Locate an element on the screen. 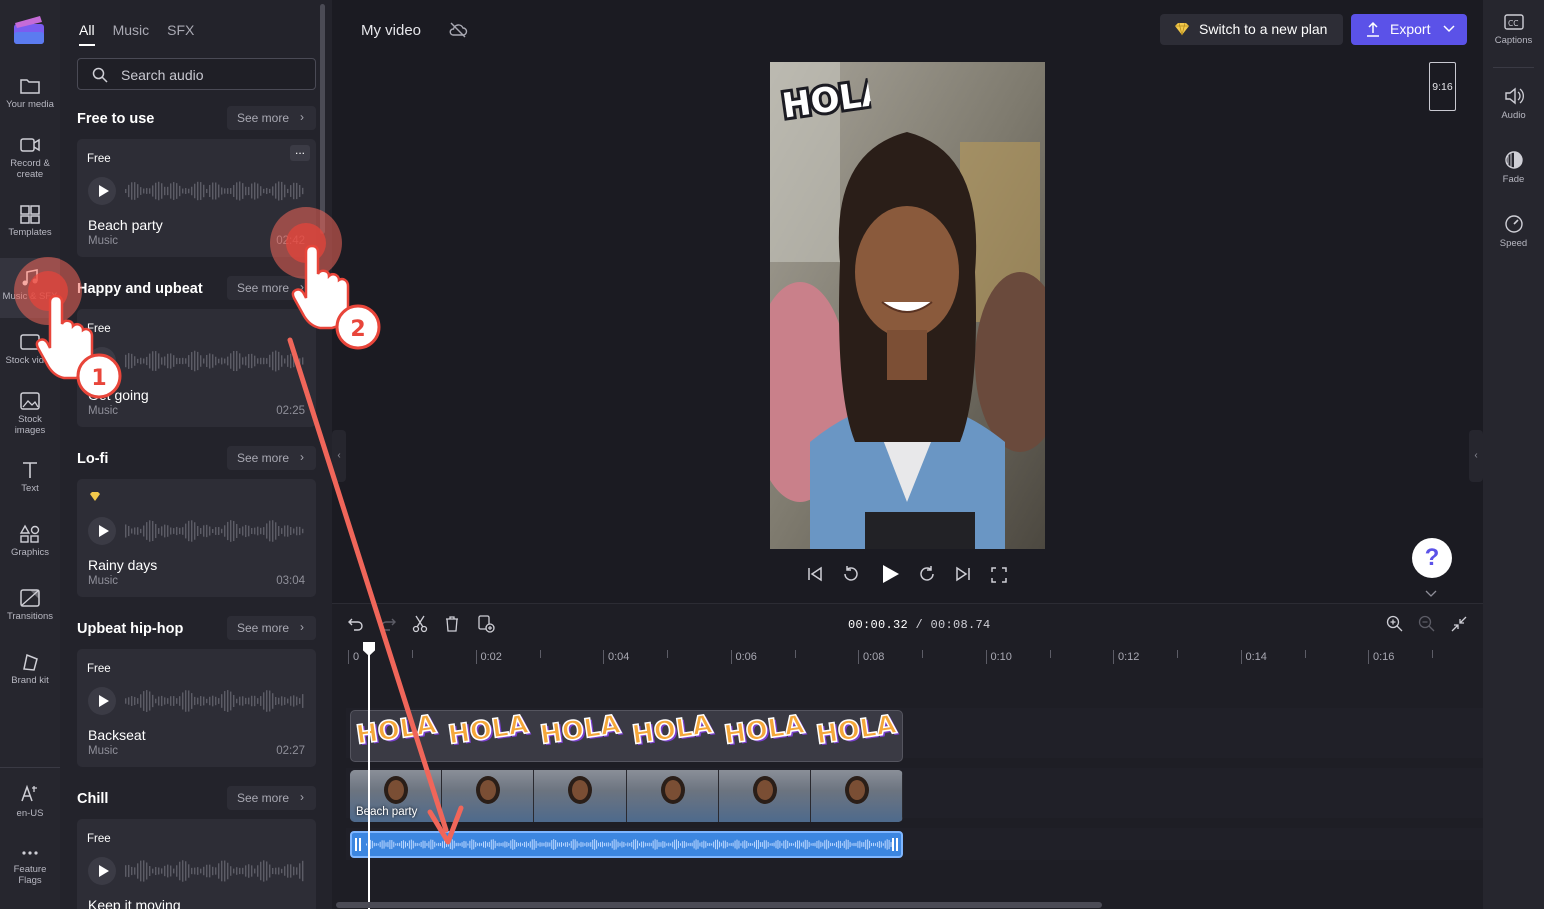 The image size is (1544, 909). audio-card: Free Get going Music 02:25 is located at coordinates (196, 368).